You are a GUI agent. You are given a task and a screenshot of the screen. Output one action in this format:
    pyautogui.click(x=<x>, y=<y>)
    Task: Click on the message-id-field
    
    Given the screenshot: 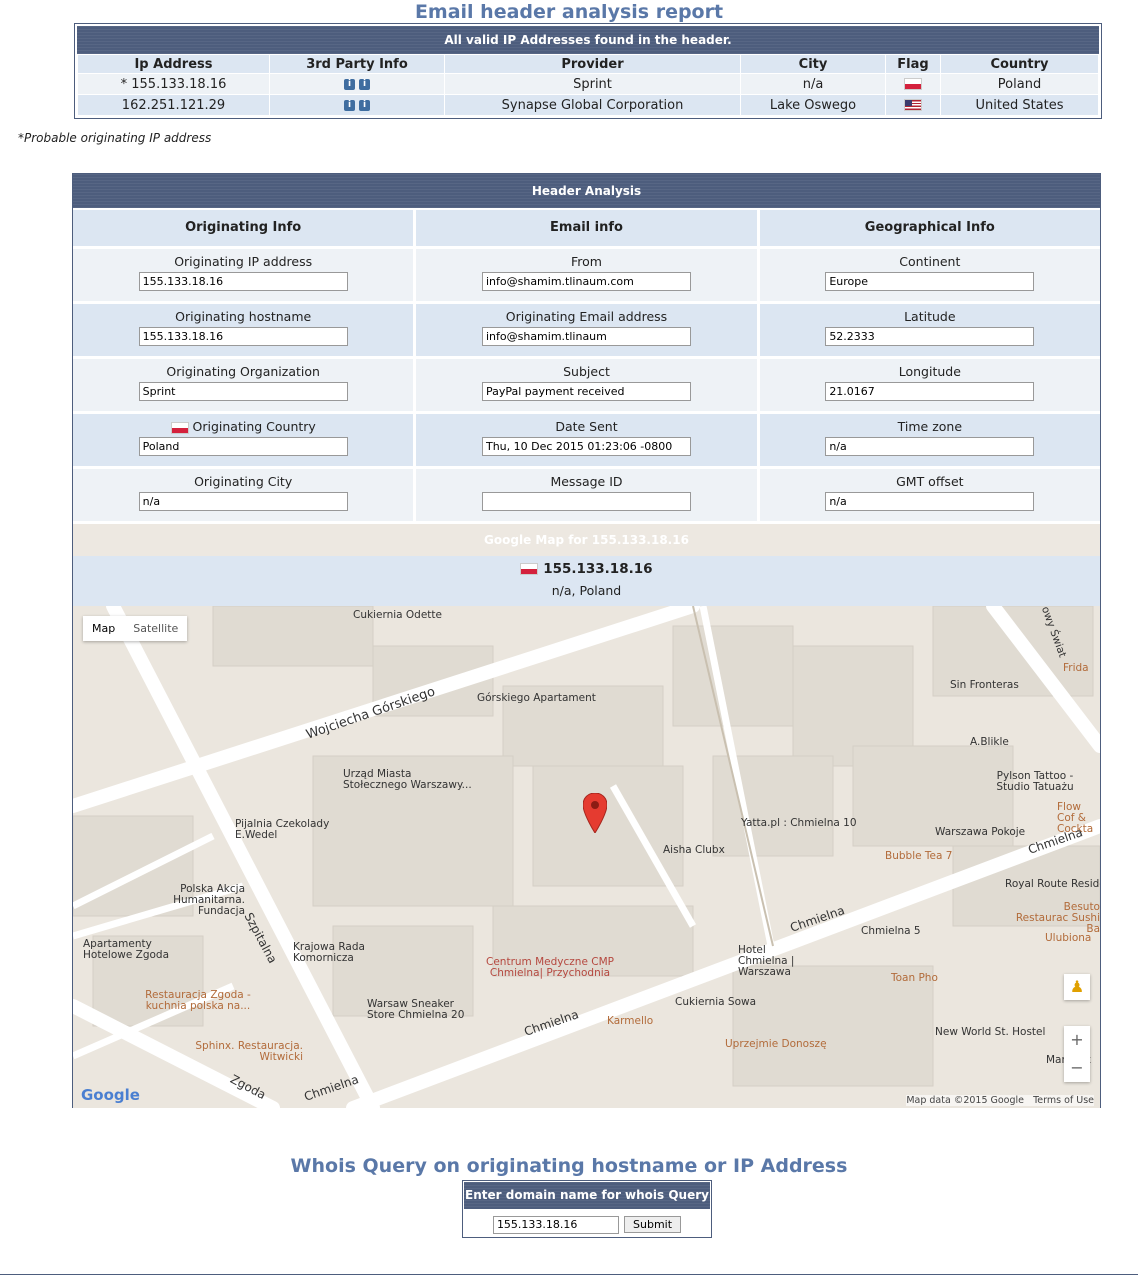 What is the action you would take?
    pyautogui.click(x=586, y=501)
    